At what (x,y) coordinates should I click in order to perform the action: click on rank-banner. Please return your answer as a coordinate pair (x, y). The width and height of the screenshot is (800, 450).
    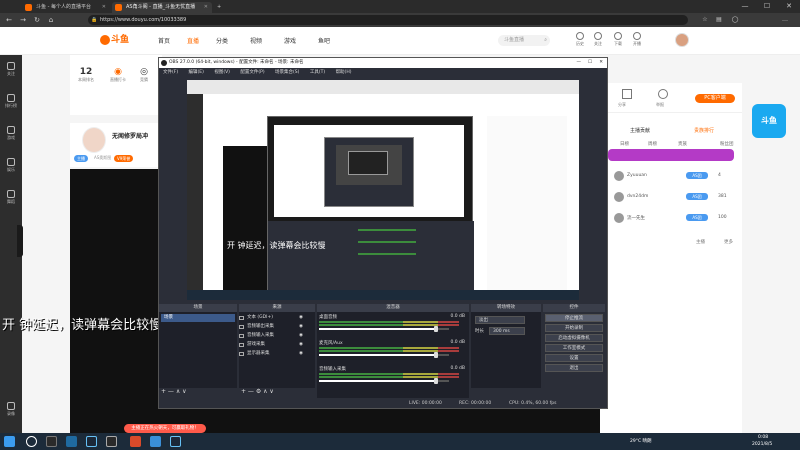
    Looking at the image, I should click on (671, 155).